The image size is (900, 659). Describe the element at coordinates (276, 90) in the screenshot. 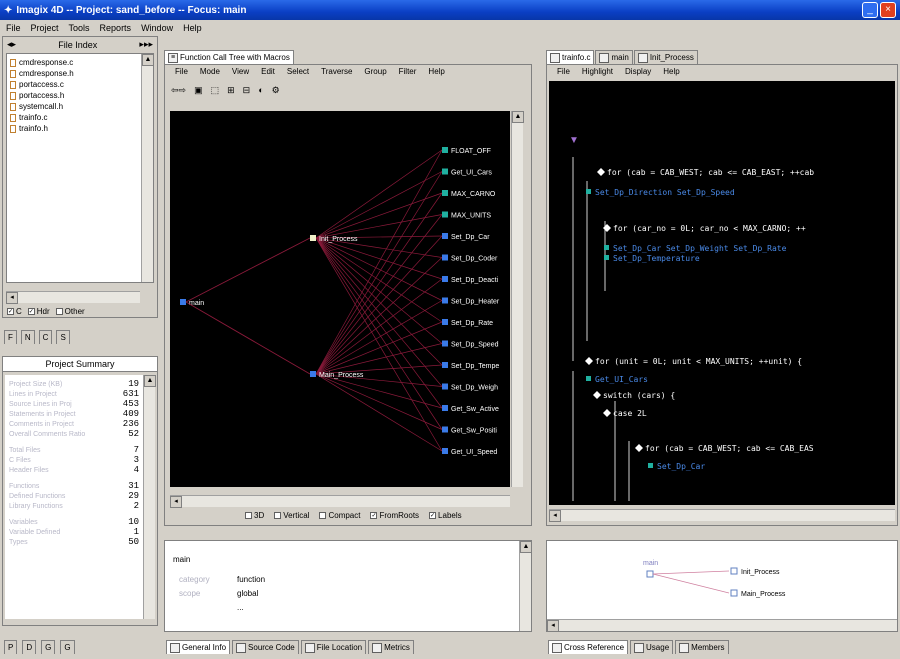

I see `settings-icon: ⚙` at that location.